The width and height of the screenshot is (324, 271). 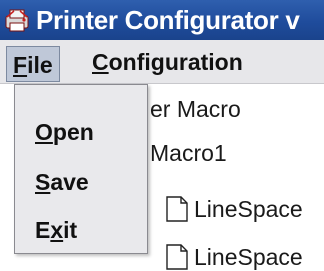 What do you see at coordinates (43, 182) in the screenshot?
I see `menu-item-save-mnemonic: S` at bounding box center [43, 182].